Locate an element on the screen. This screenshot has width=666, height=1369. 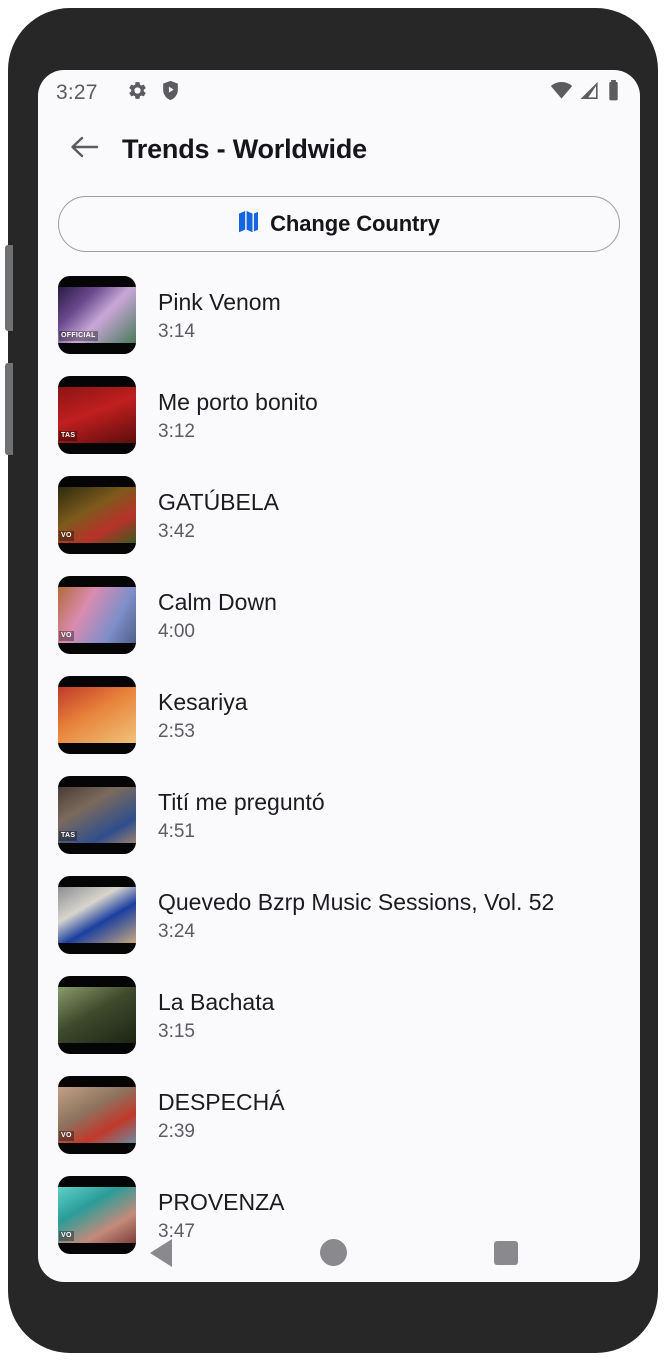
track-duration: 4:51 is located at coordinates (176, 831).